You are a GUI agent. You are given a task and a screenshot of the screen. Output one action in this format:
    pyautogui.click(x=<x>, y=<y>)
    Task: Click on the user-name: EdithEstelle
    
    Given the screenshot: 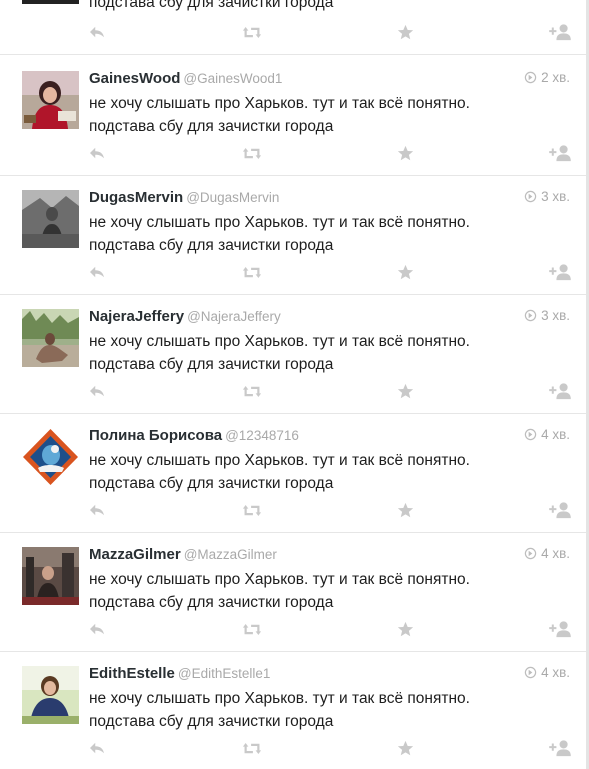 What is the action you would take?
    pyautogui.click(x=132, y=673)
    